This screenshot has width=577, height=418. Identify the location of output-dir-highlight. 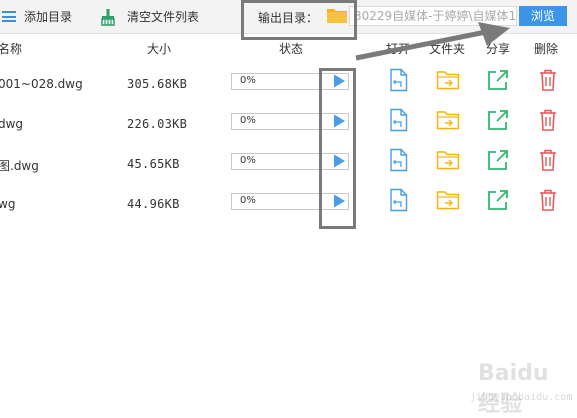
(299, 20).